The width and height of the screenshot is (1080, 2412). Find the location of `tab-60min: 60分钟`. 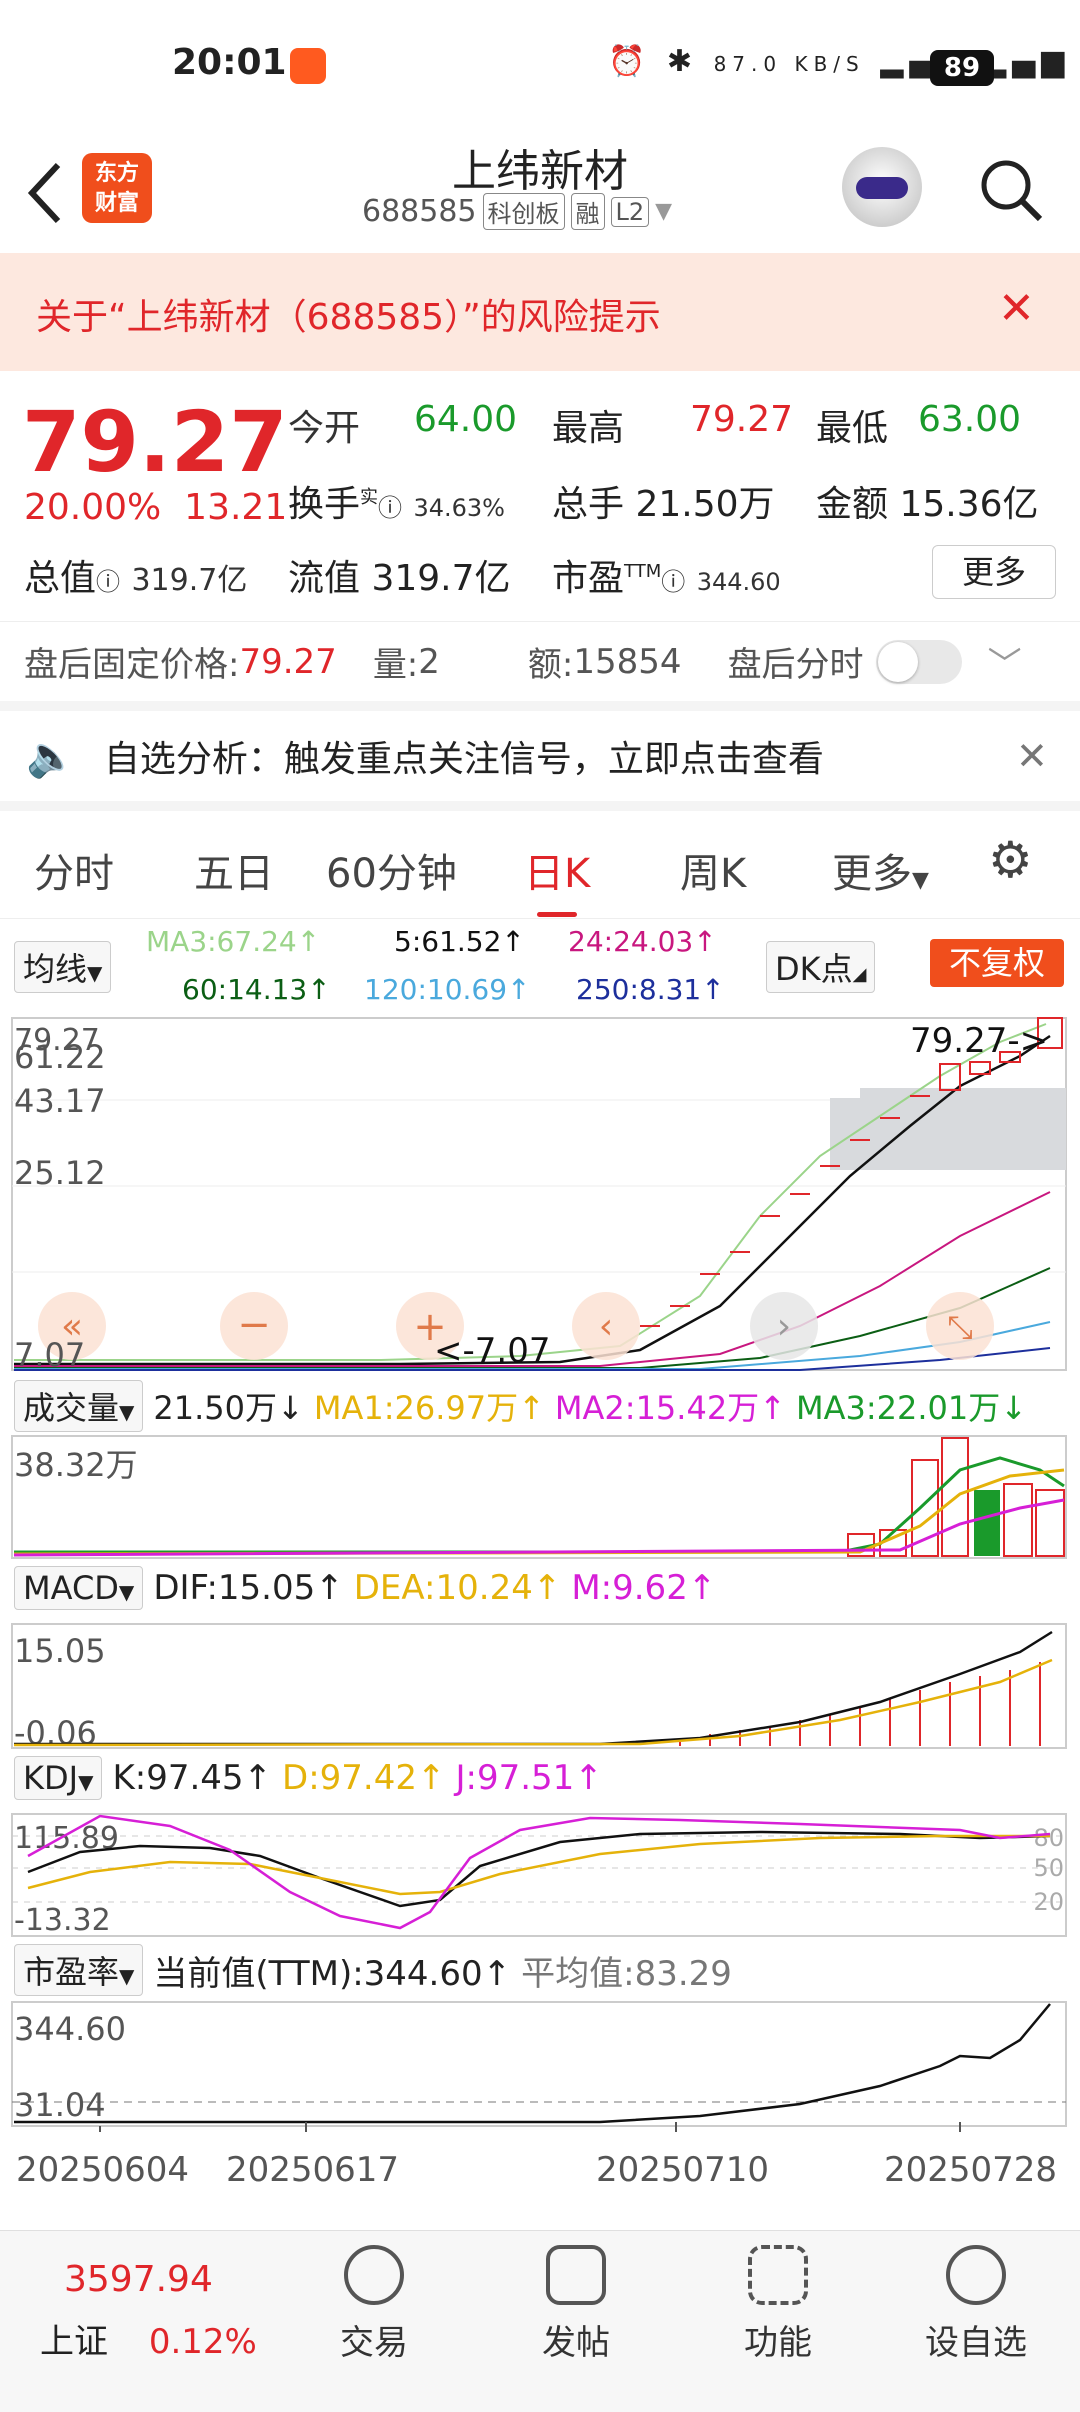

tab-60min: 60分钟 is located at coordinates (391, 870).